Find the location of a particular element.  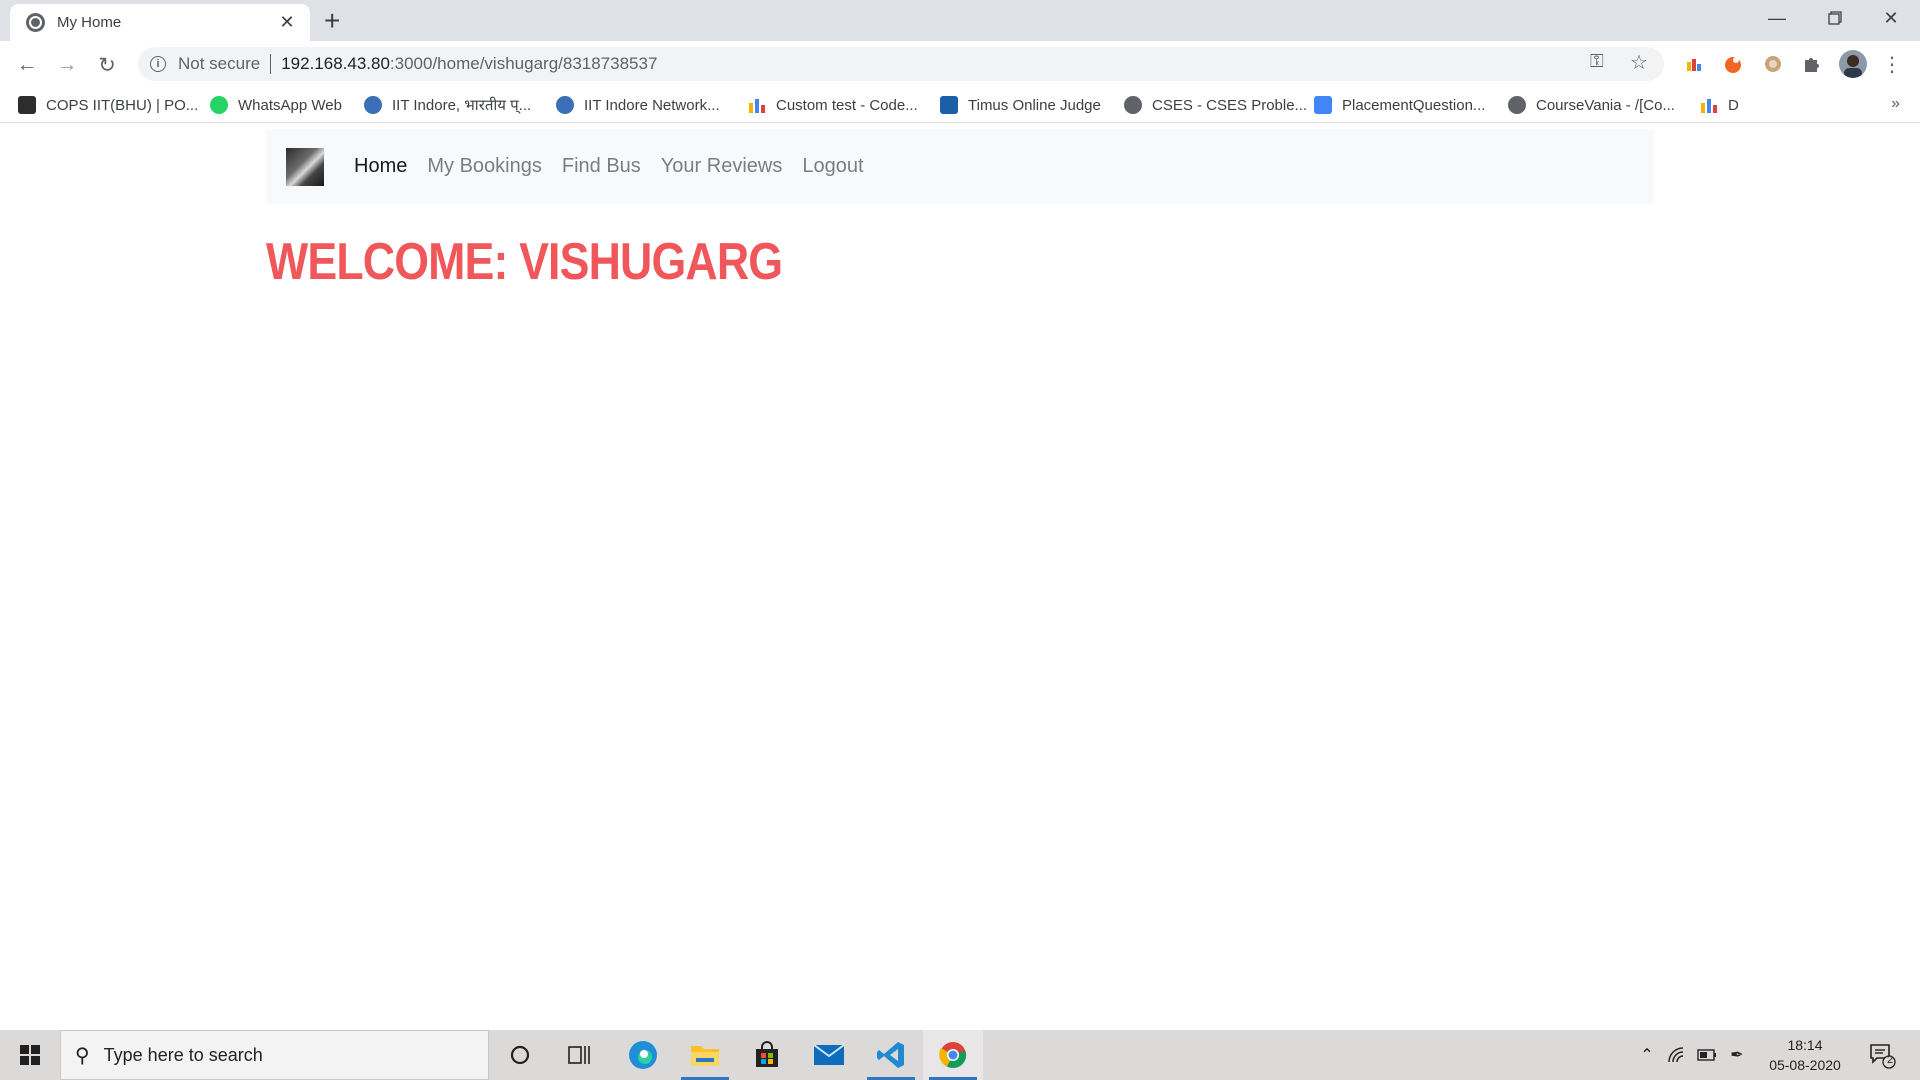

minimize-button: — is located at coordinates (1777, 18).